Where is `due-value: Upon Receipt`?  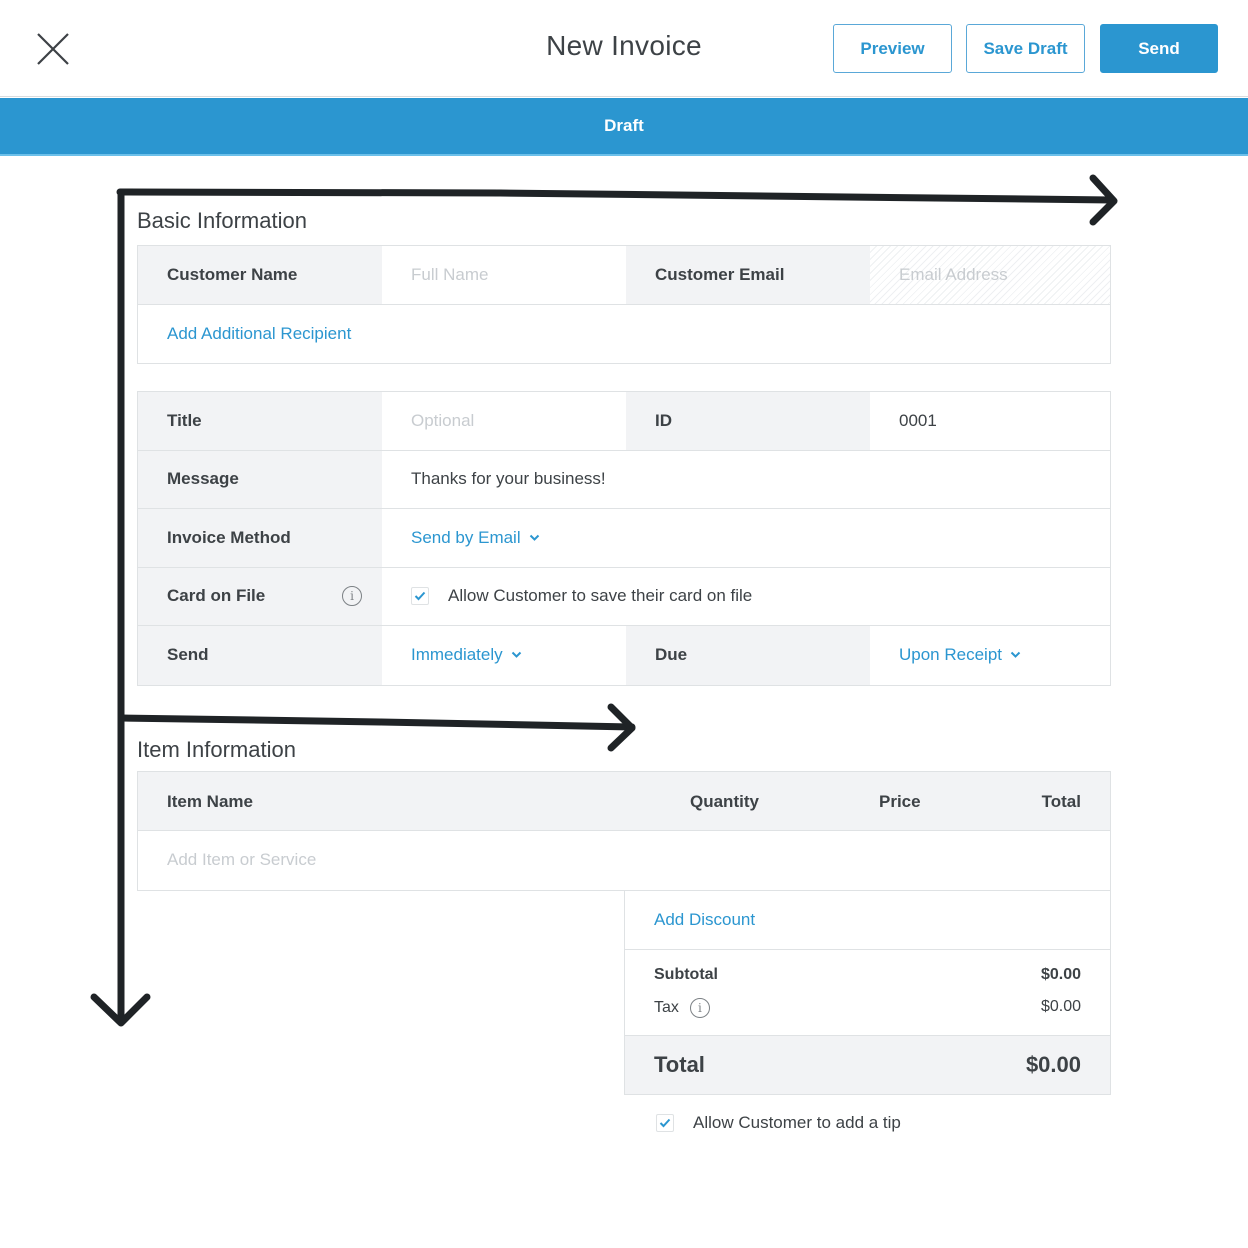 due-value: Upon Receipt is located at coordinates (951, 655).